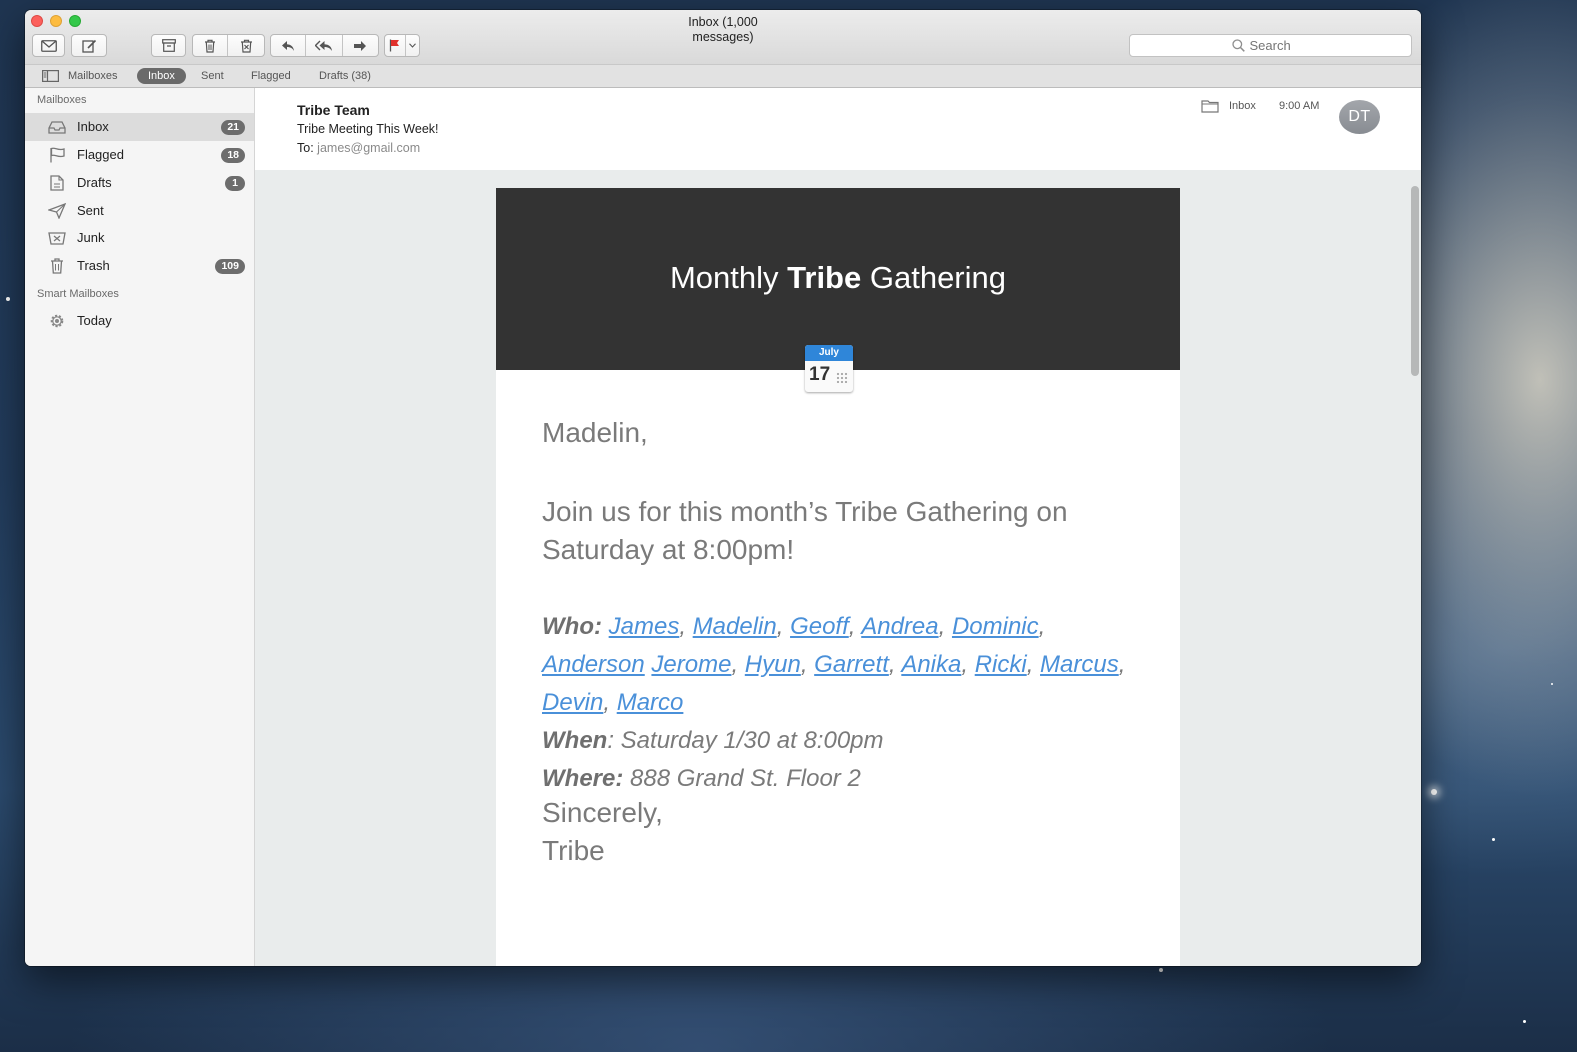 This screenshot has height=1052, width=1577. What do you see at coordinates (1242, 106) in the screenshot?
I see `message-folder: Inbox` at bounding box center [1242, 106].